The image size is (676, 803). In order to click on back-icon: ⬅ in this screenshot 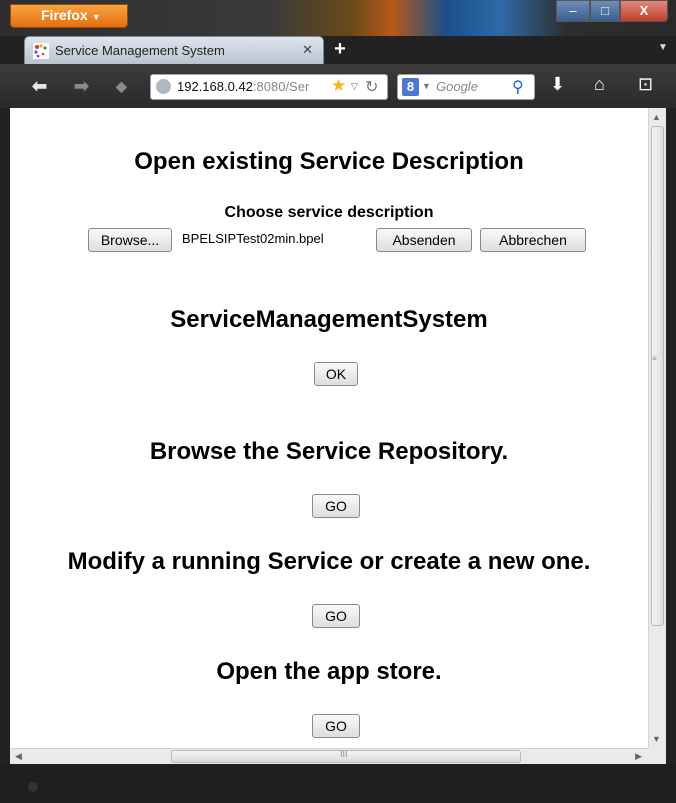, I will do `click(39, 86)`.